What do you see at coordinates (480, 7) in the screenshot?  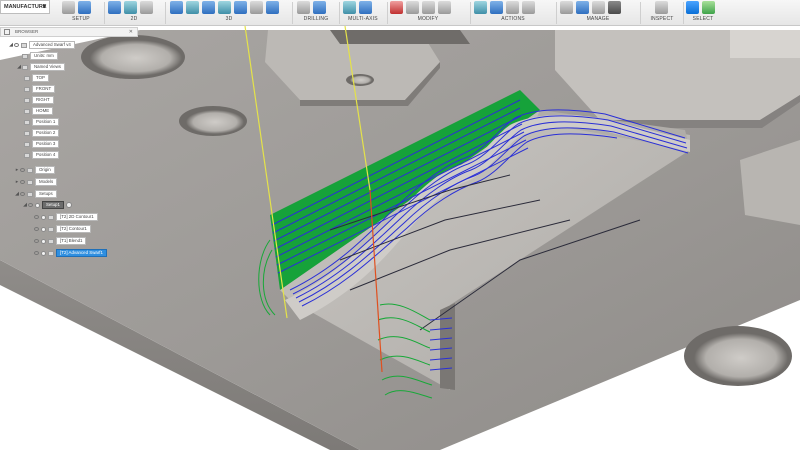 I see `simulate-icon` at bounding box center [480, 7].